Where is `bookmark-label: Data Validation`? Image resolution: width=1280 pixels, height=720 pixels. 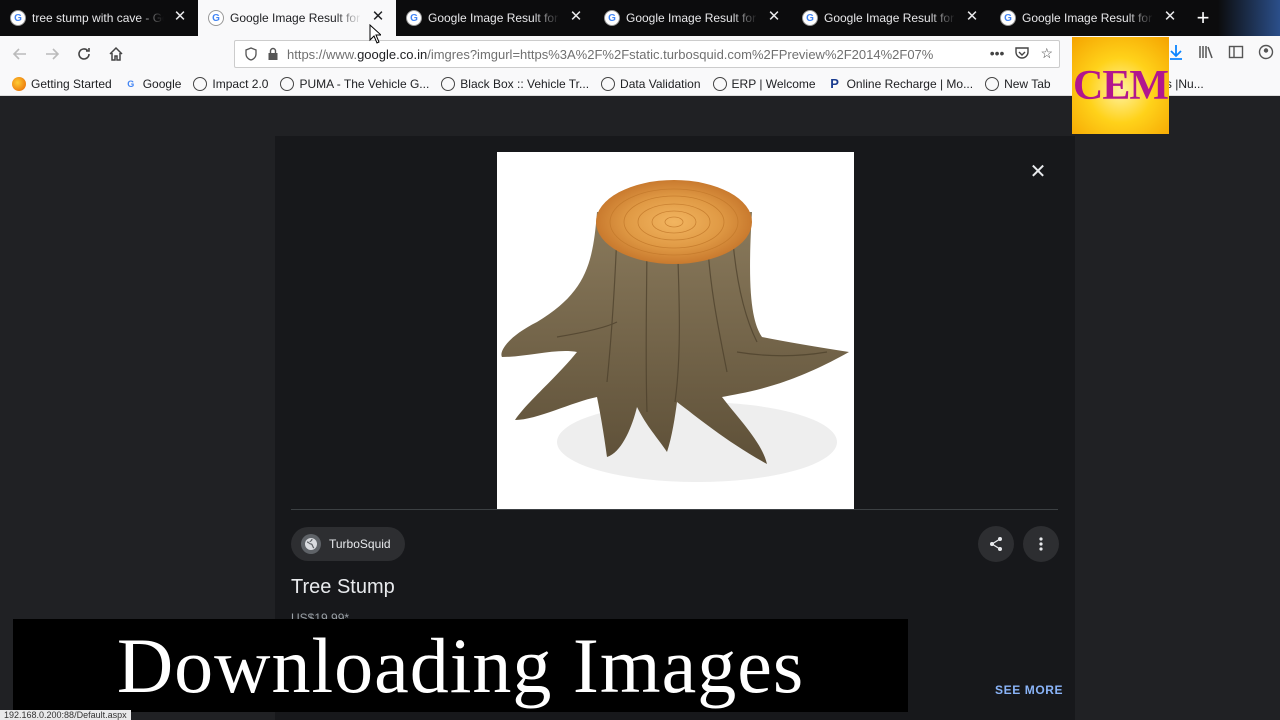
bookmark-label: Data Validation is located at coordinates (660, 83).